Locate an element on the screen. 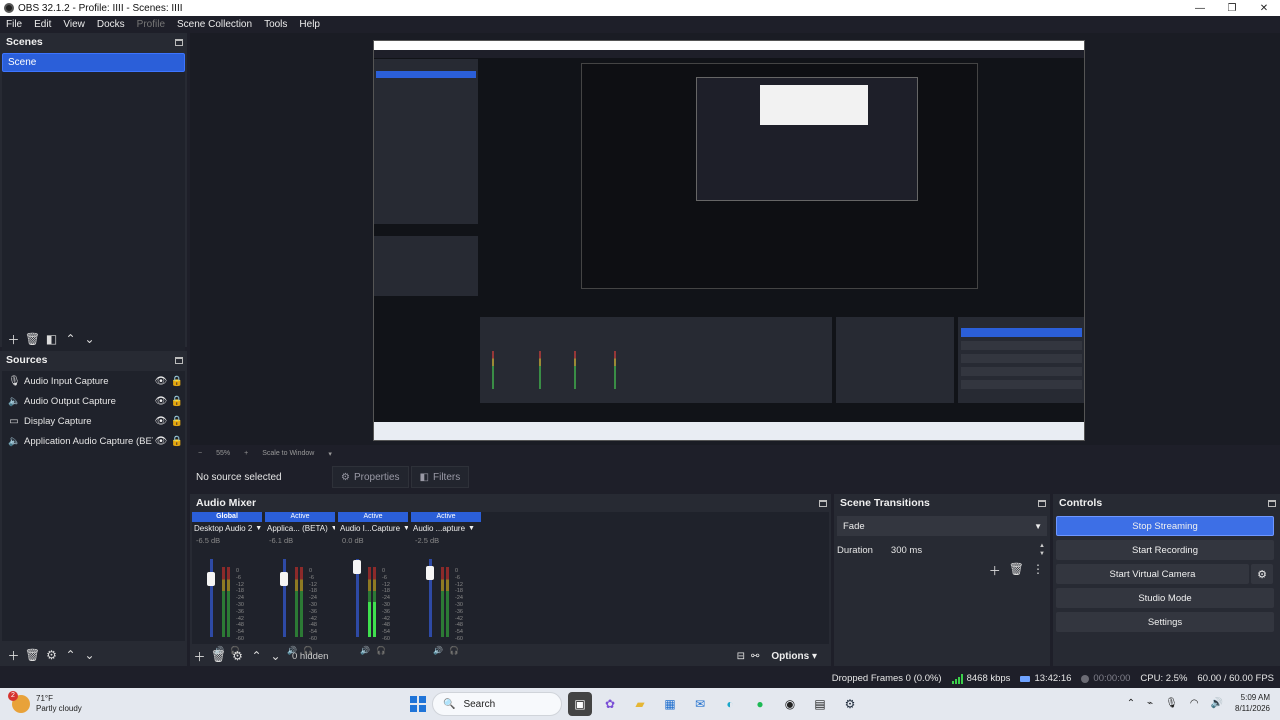 This screenshot has width=1280, height=720. studio-mode-button: Studio Mode is located at coordinates (1165, 598).